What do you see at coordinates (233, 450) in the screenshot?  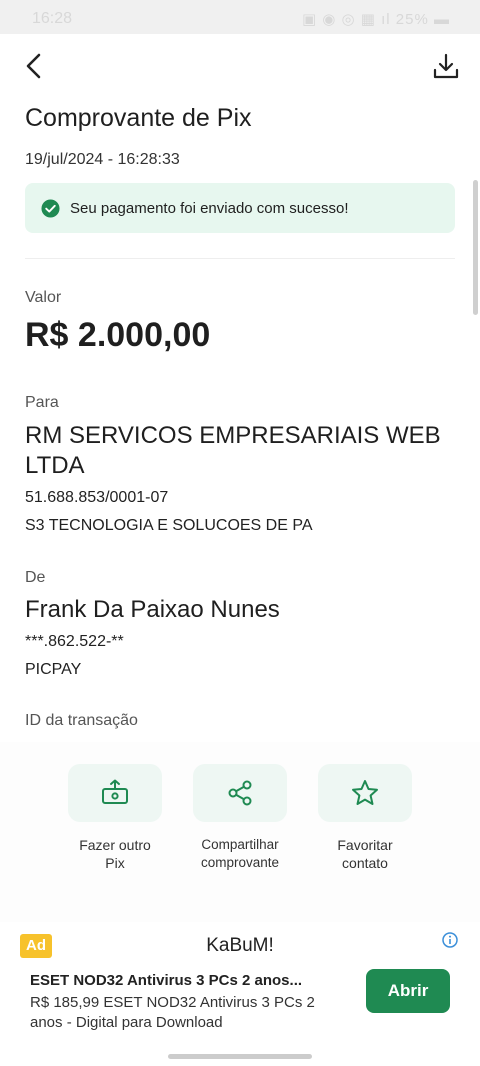 I see `recipient-name: RM SERVICOS EMPRESARIAIS WEB LTDA` at bounding box center [233, 450].